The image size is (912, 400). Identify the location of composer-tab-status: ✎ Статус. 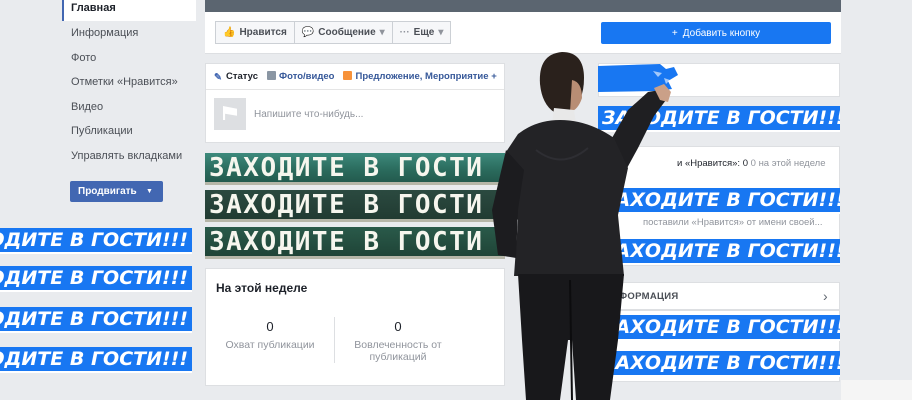
(236, 77).